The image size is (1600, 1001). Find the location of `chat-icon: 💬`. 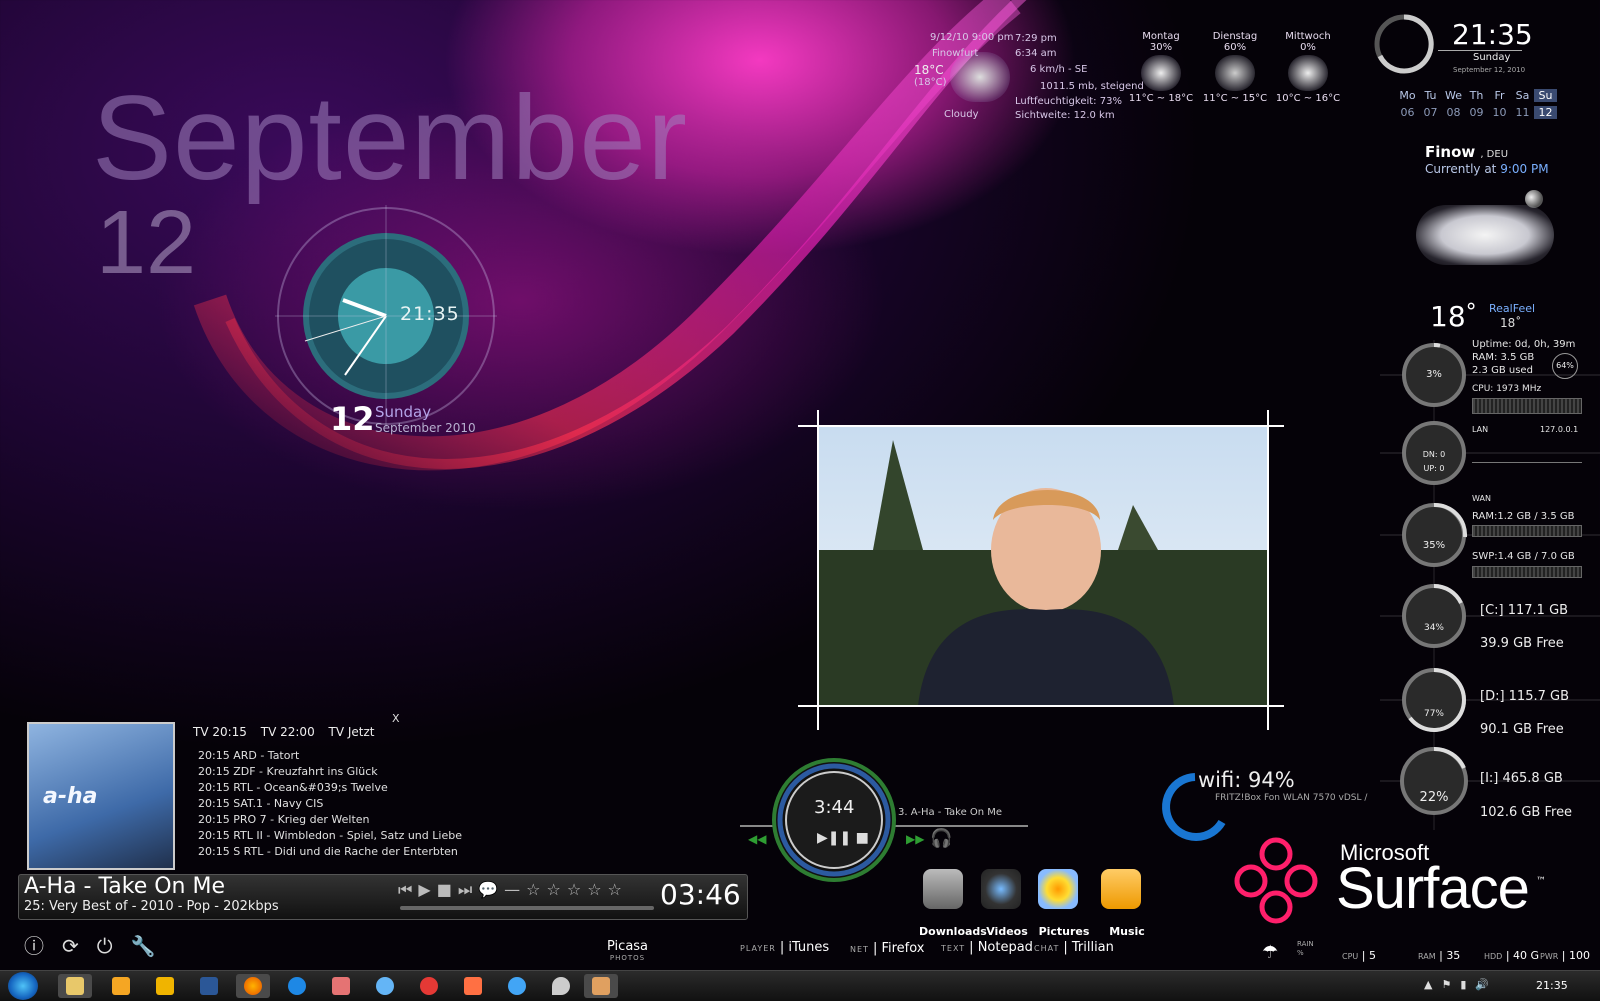

chat-icon: 💬 is located at coordinates (491, 889).